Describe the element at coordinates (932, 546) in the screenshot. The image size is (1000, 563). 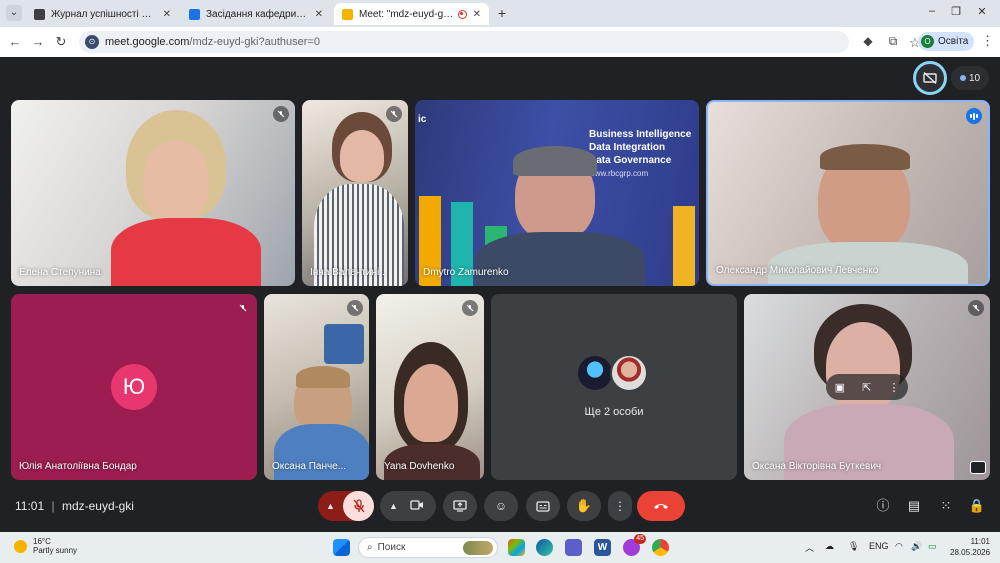
I see `battery-icon: ▭` at that location.